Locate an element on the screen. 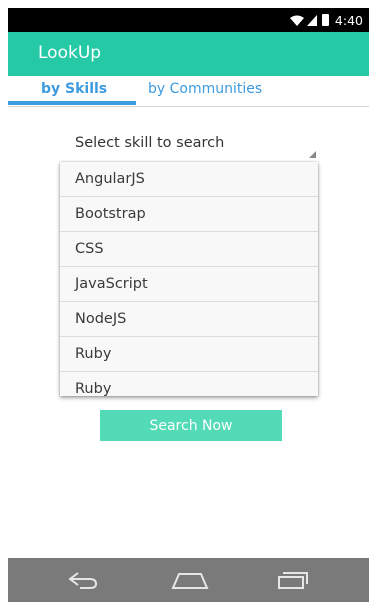 This screenshot has width=369, height=602. signal-icon is located at coordinates (311, 20).